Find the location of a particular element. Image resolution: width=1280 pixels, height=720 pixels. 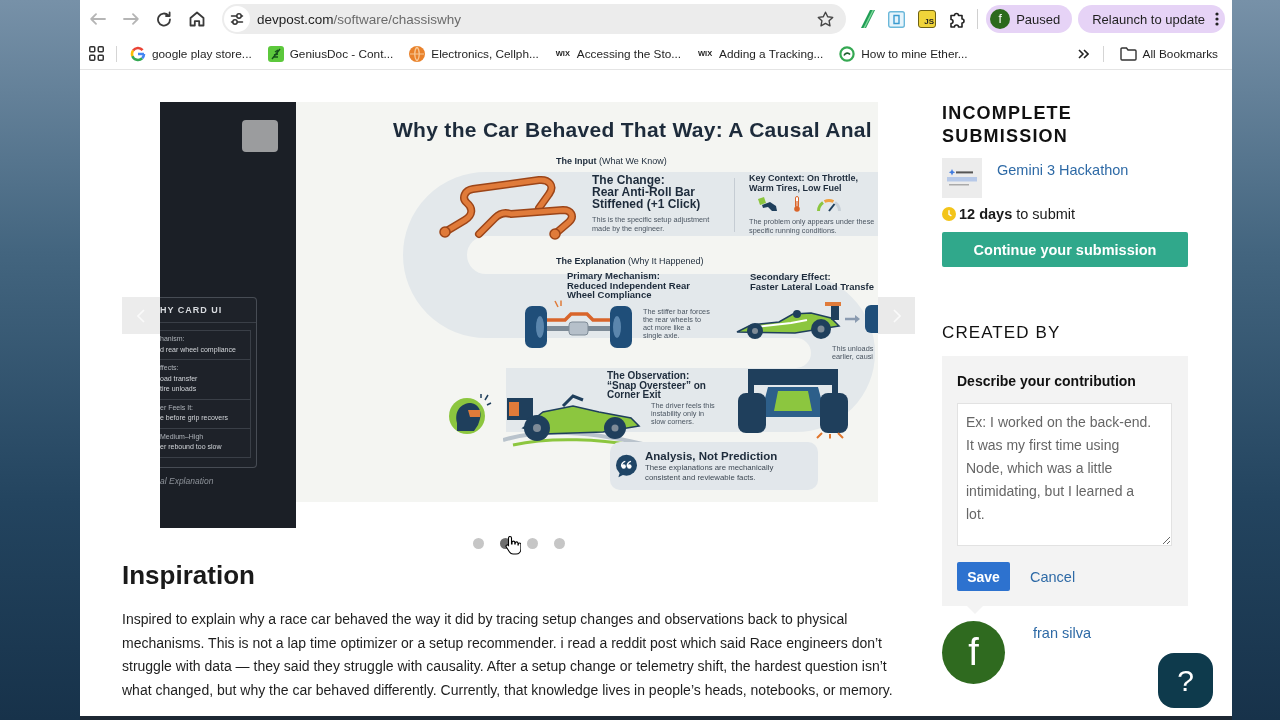

help-button: ? is located at coordinates (1185, 680).